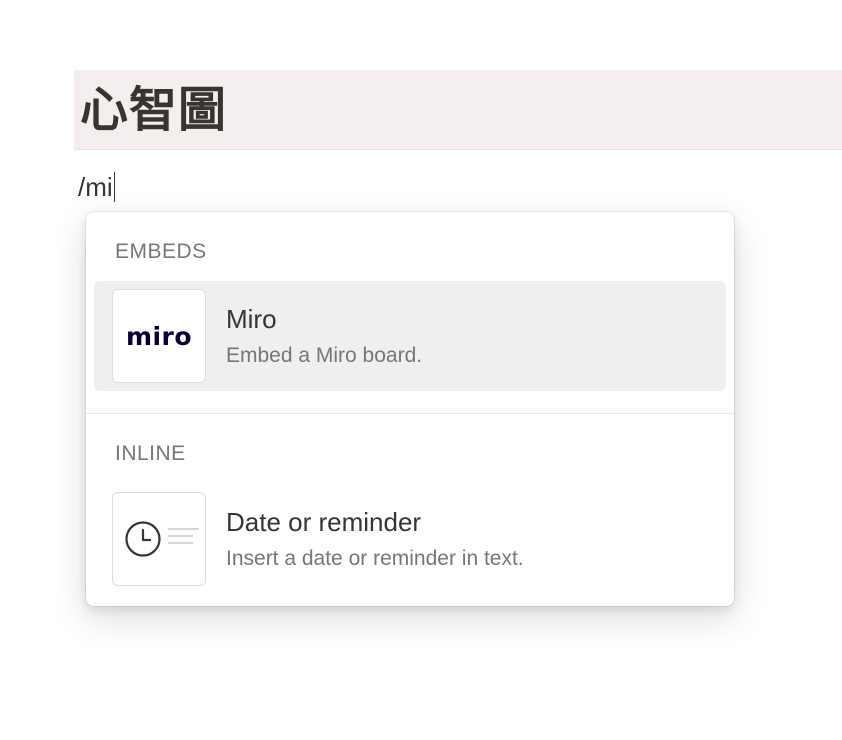 This screenshot has width=842, height=740. I want to click on text-caret, so click(114, 187).